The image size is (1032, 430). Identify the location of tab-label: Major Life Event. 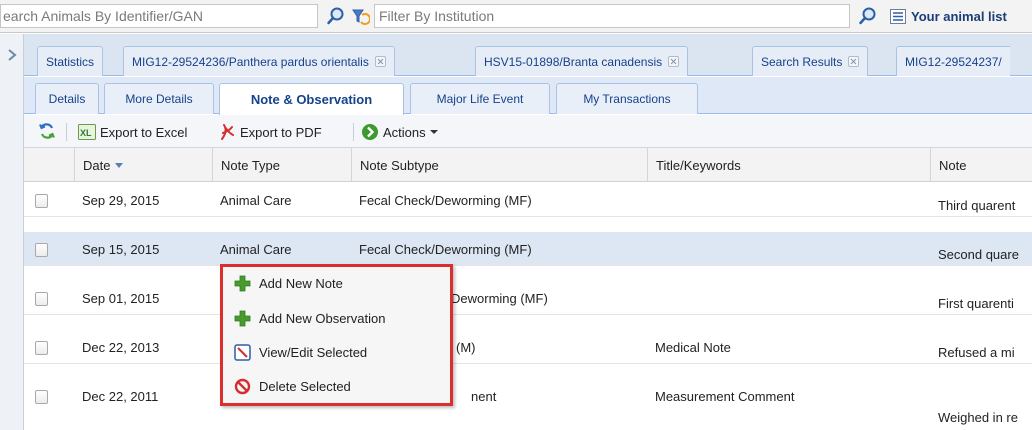
(480, 99).